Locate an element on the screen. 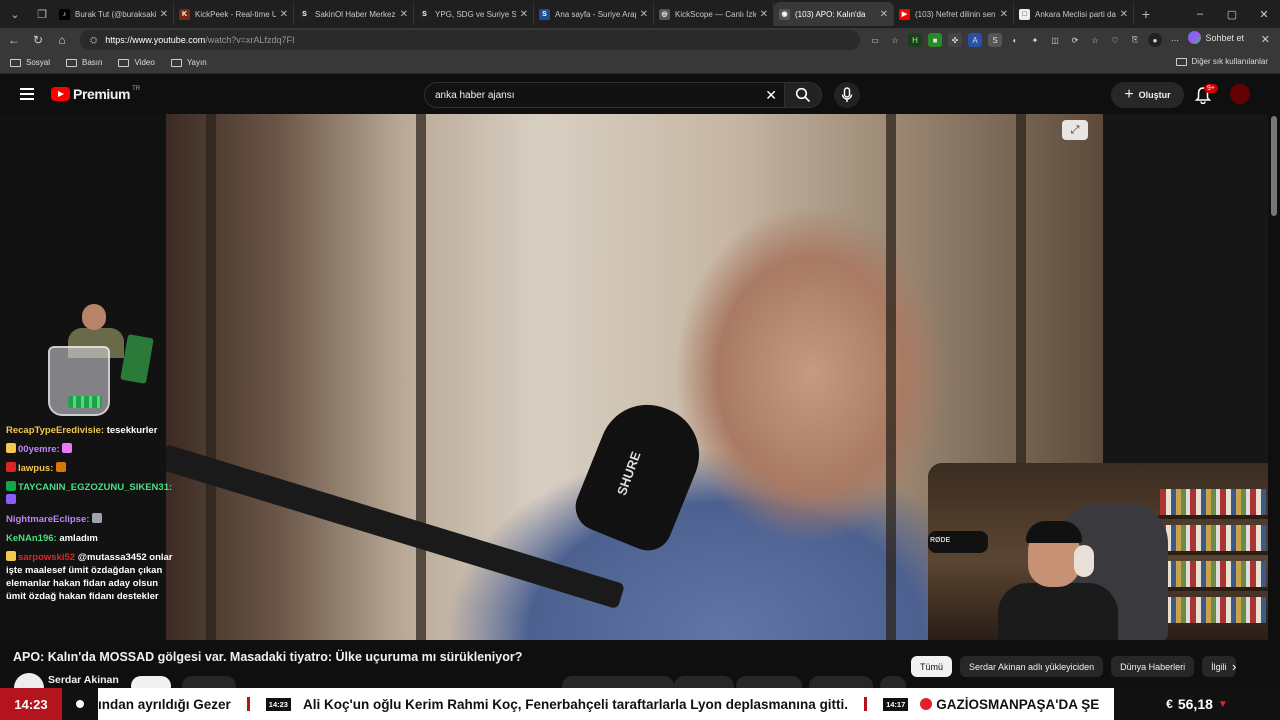 This screenshot has width=1280, height=720. workspaces-button: ❐ is located at coordinates (42, 14).